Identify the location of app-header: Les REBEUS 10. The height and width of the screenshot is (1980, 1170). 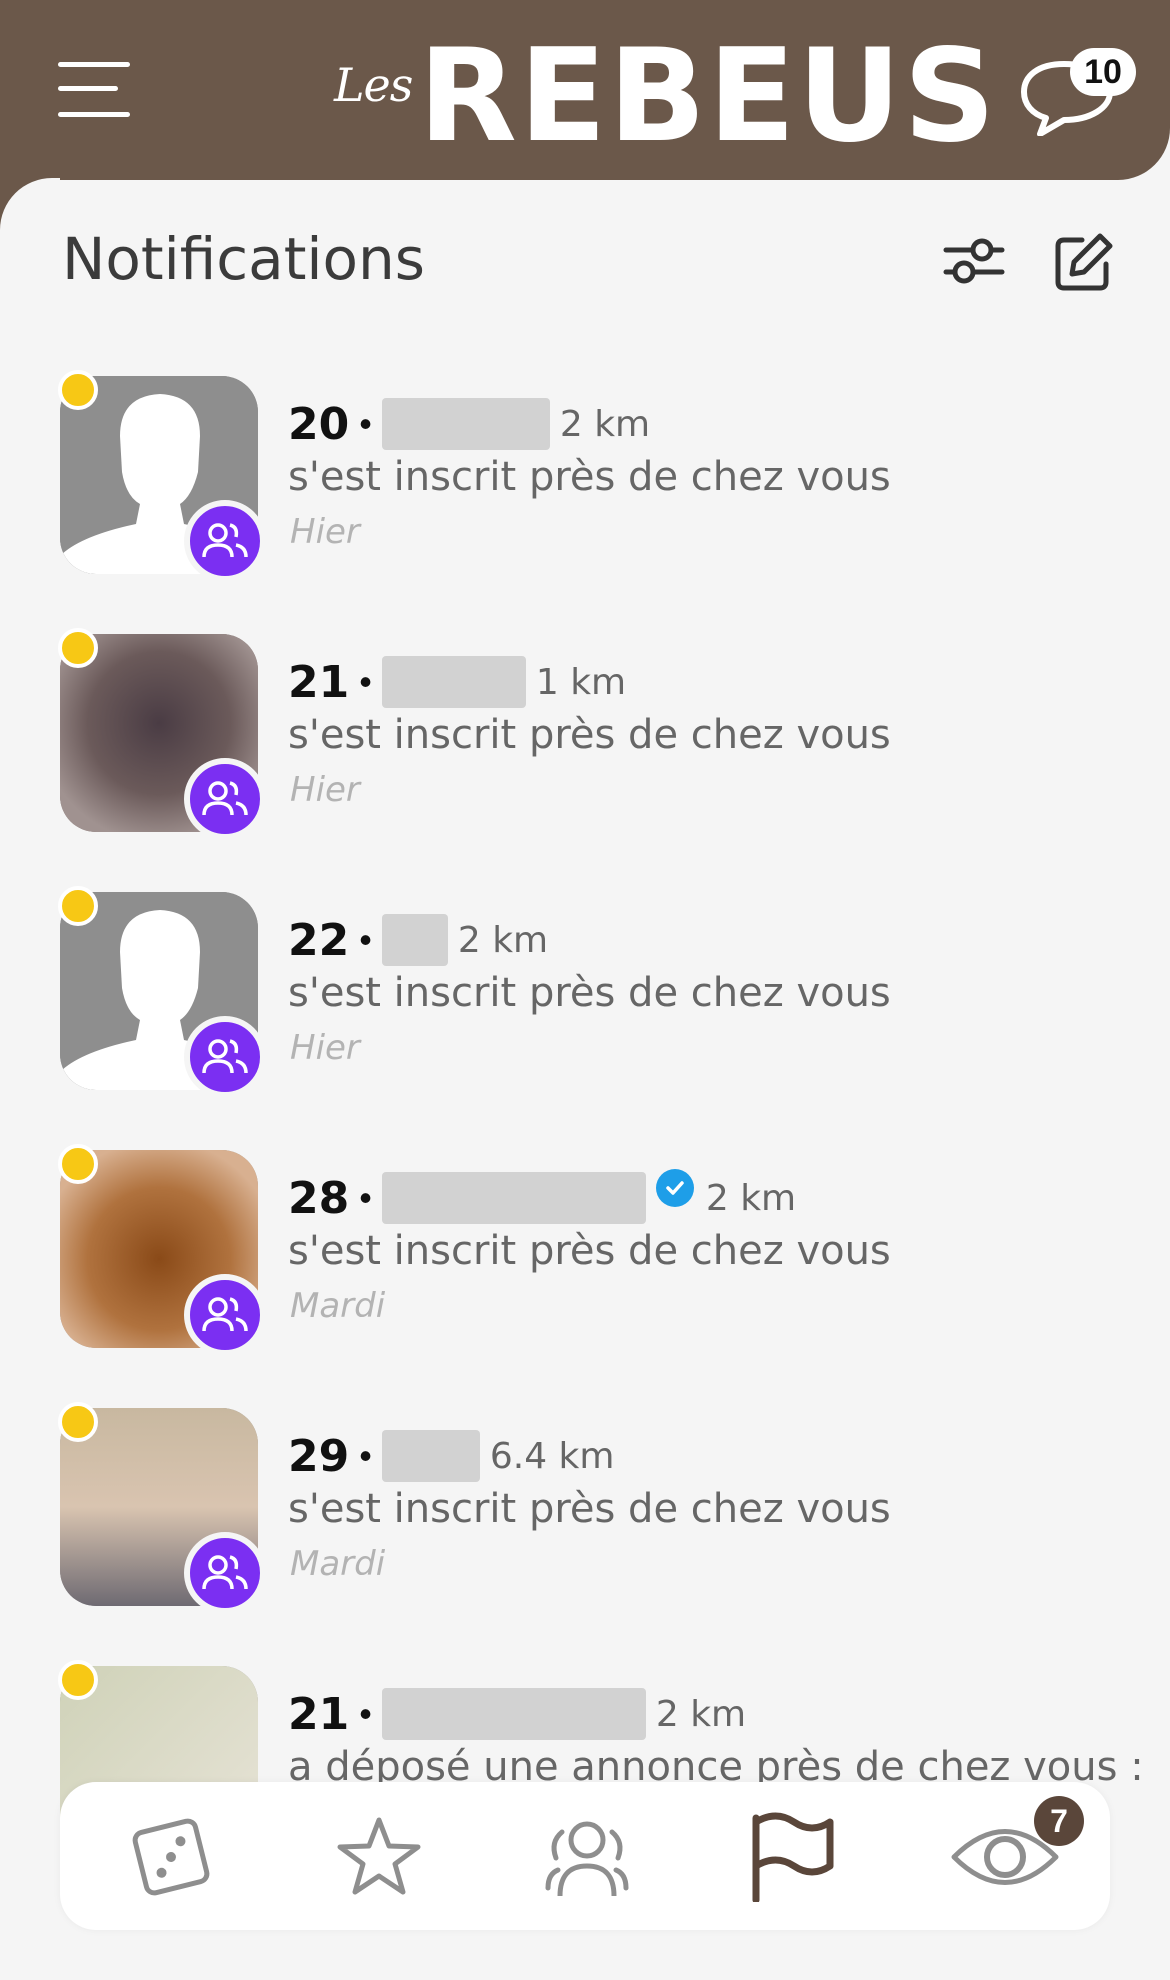
(585, 90).